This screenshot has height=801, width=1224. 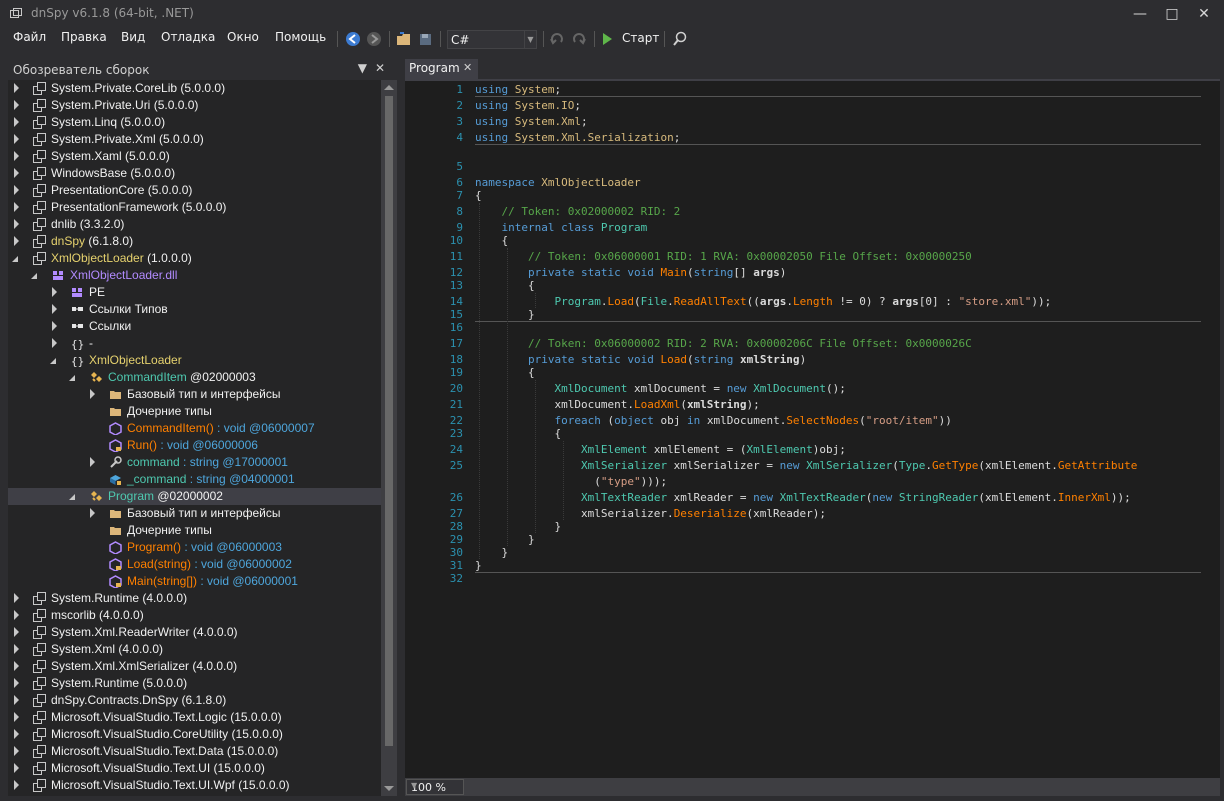 I want to click on tree-node: Program() : void @06000003, so click(x=194, y=547).